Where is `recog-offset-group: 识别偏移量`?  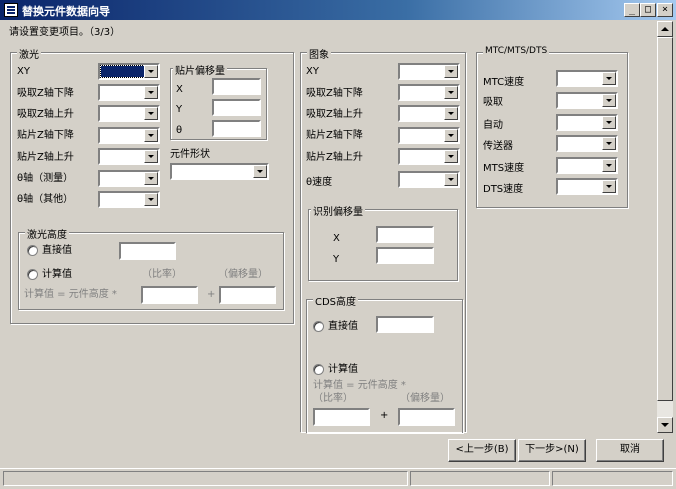 recog-offset-group: 识别偏移量 is located at coordinates (383, 242).